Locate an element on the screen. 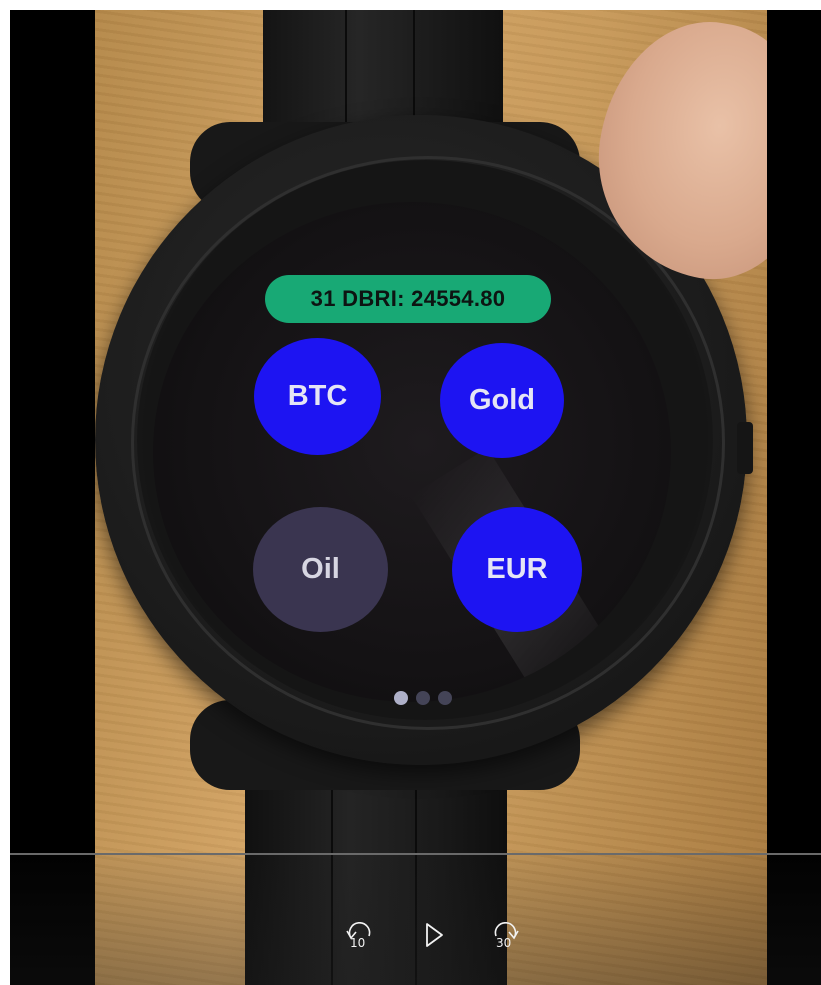  ticker-text: 31 DBRI: 24554.80 is located at coordinates (408, 298).